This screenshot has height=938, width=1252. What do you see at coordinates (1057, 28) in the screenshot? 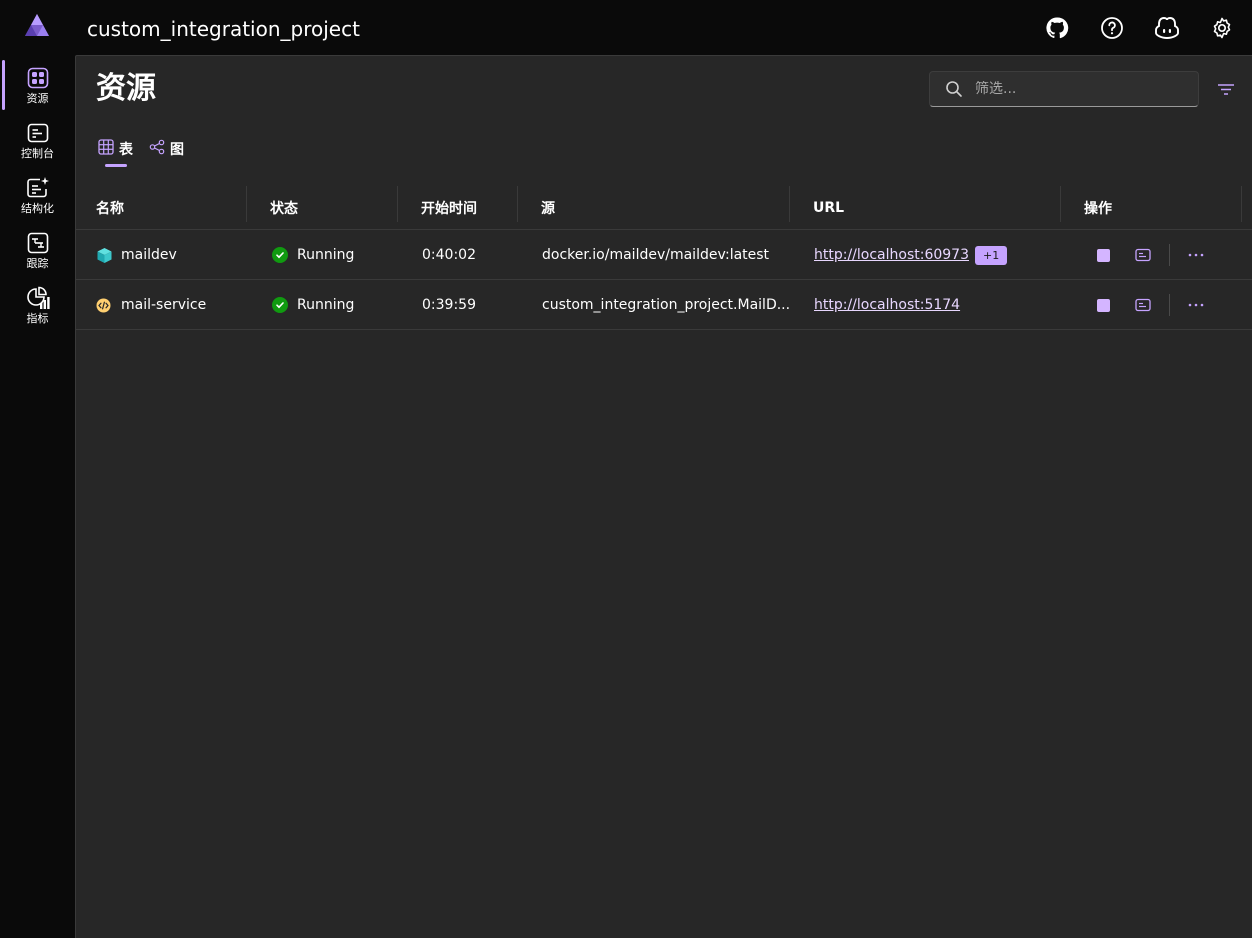
I see `github-icon` at bounding box center [1057, 28].